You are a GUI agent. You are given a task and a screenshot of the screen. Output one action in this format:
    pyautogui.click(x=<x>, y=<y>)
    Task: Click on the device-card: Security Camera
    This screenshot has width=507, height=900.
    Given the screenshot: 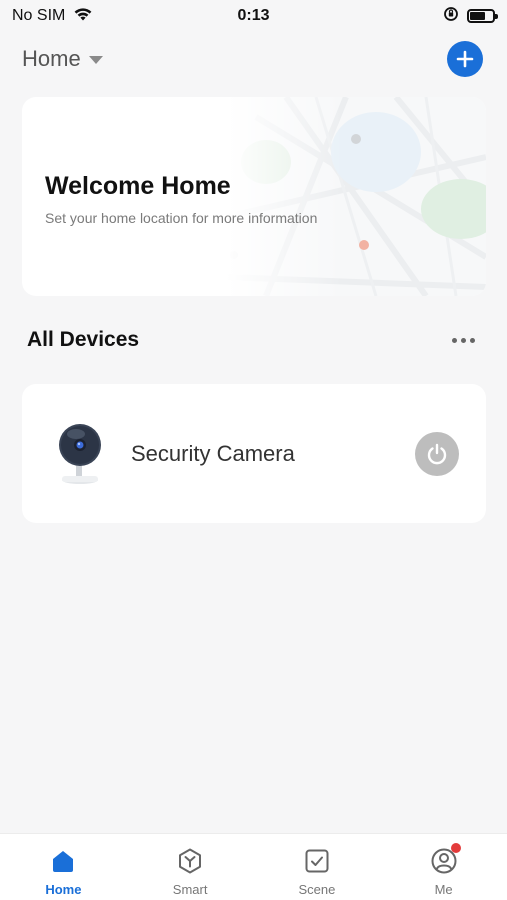 What is the action you would take?
    pyautogui.click(x=254, y=453)
    